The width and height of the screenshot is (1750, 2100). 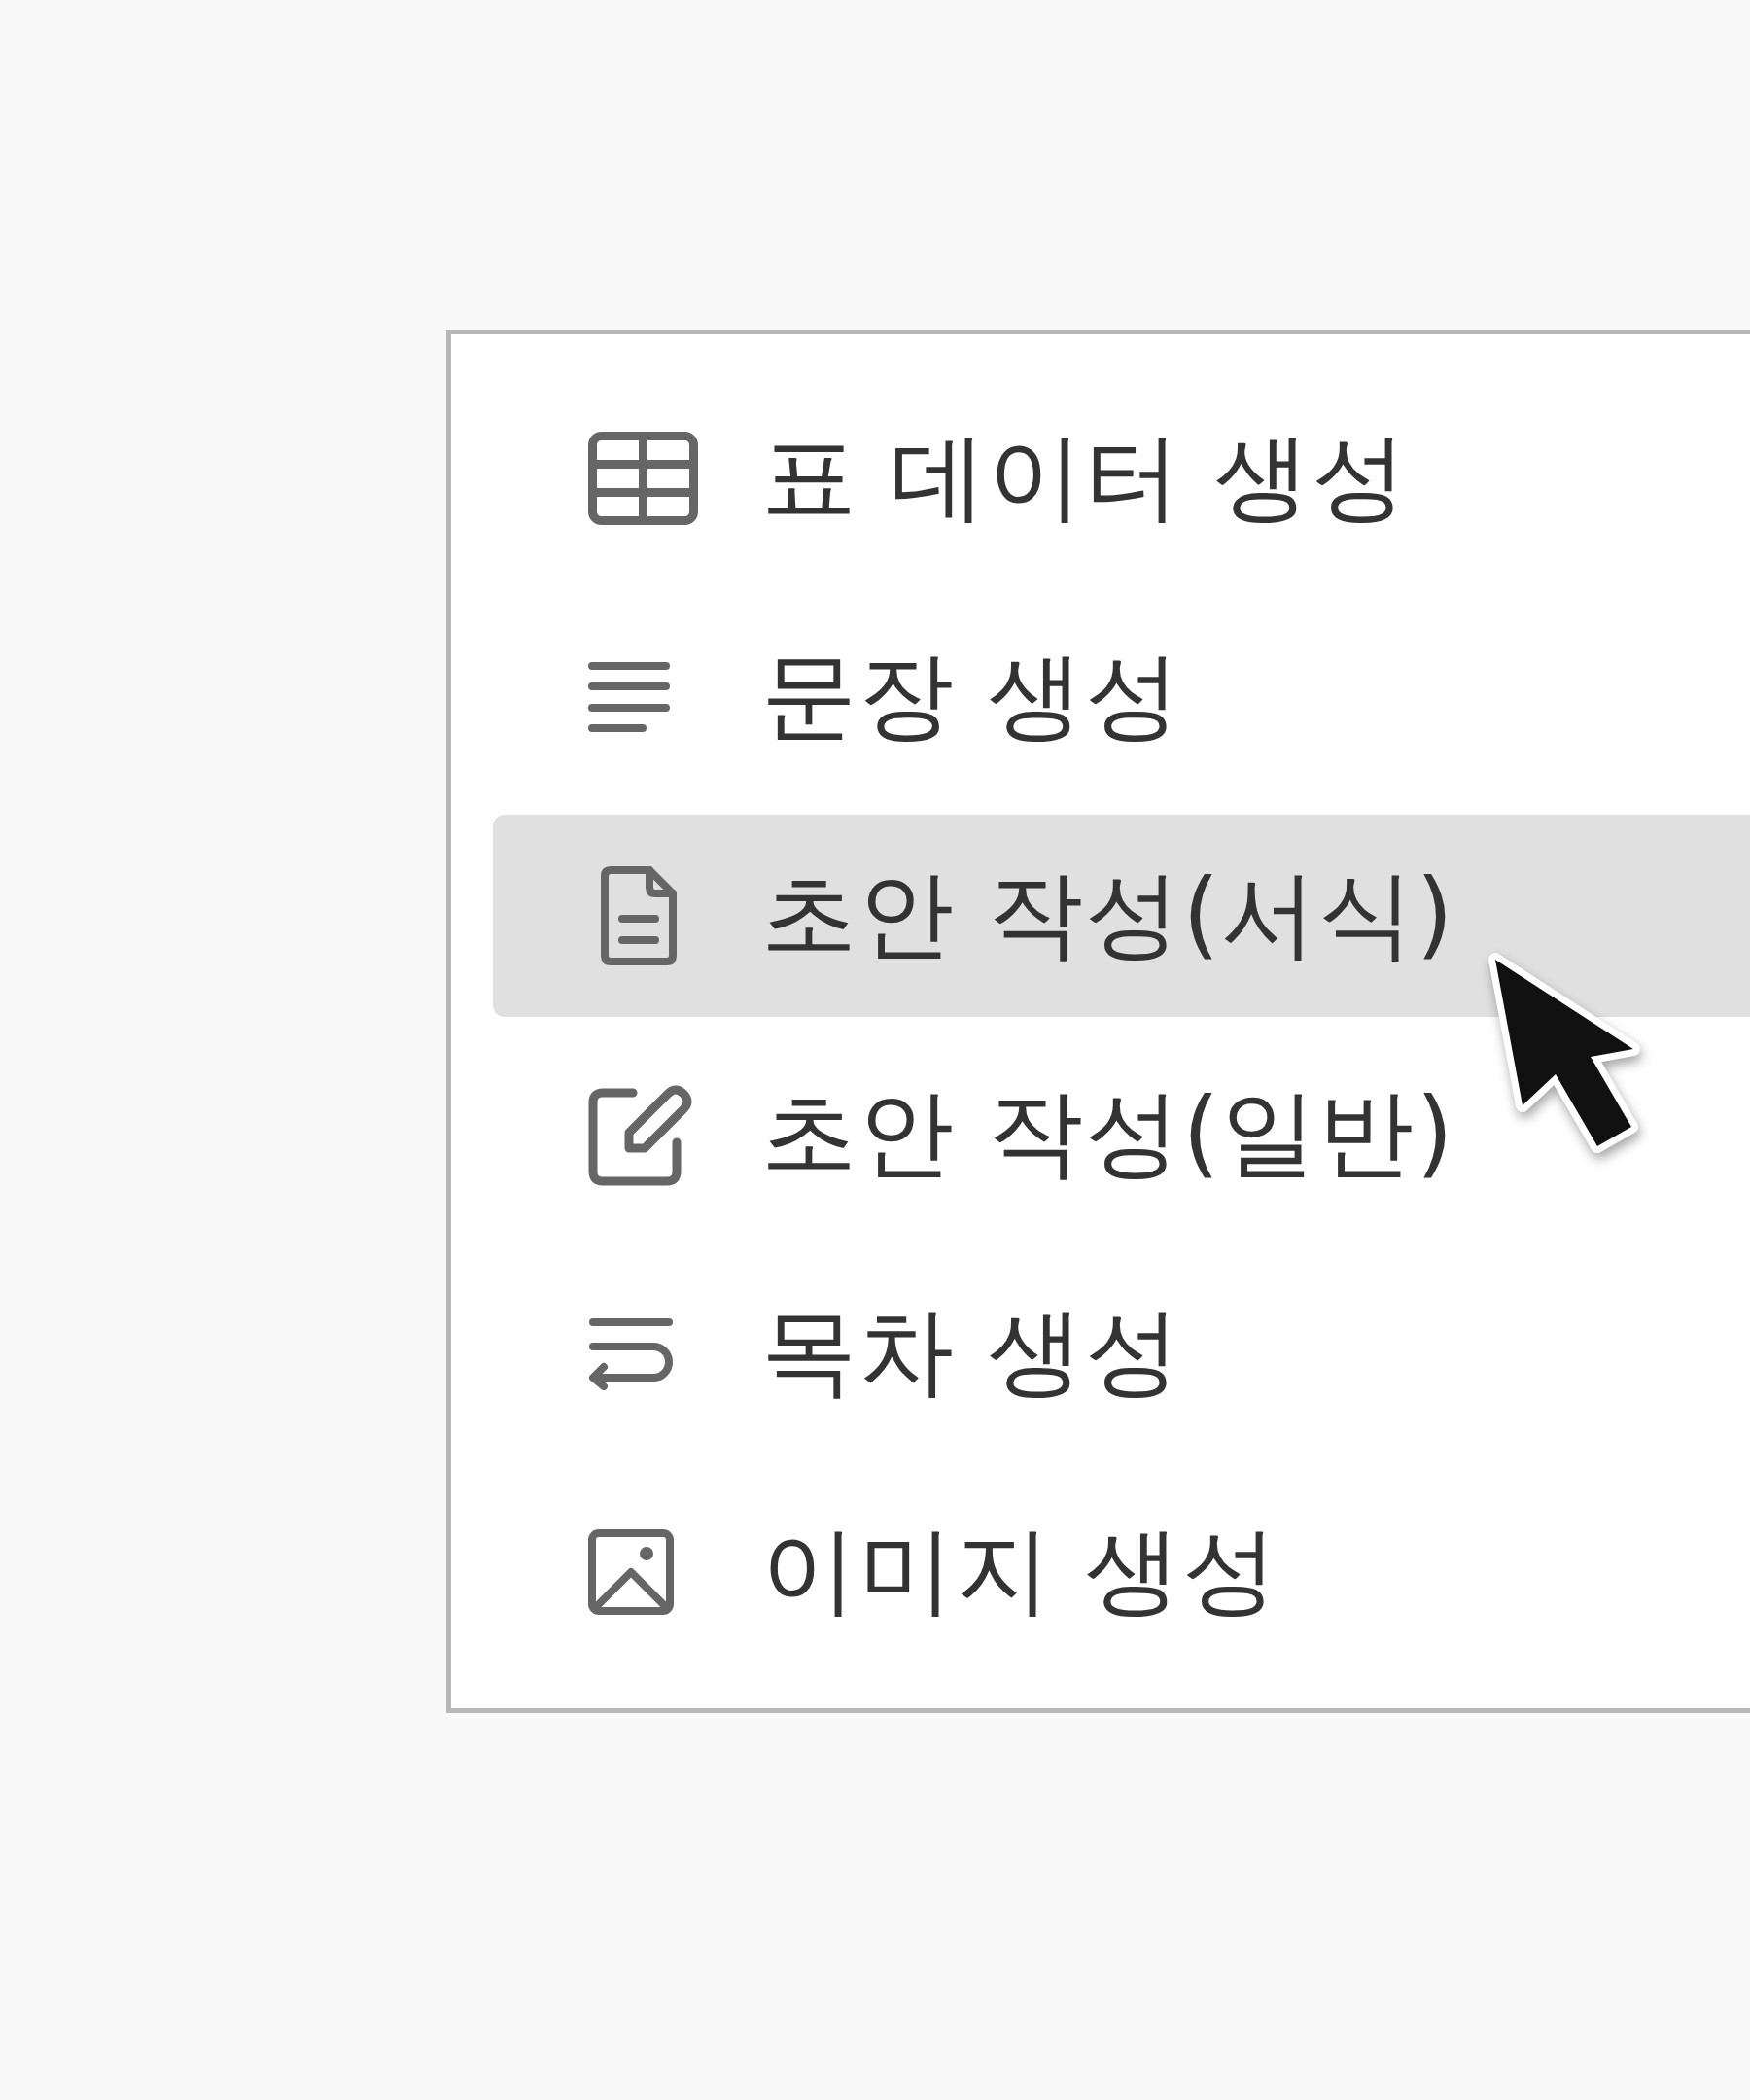 What do you see at coordinates (629, 697) in the screenshot?
I see `text-lines-icon` at bounding box center [629, 697].